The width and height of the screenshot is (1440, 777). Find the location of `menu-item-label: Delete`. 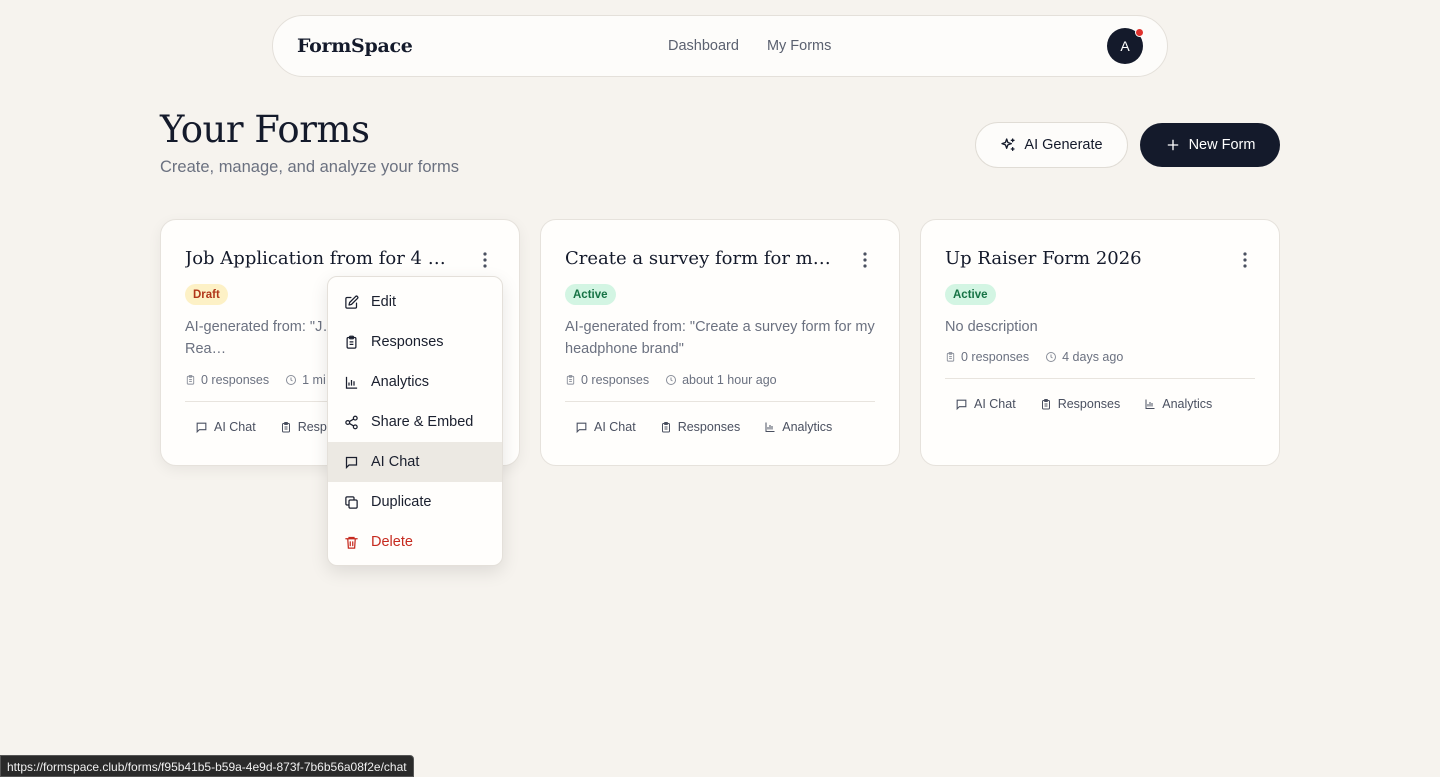

menu-item-label: Delete is located at coordinates (392, 542).